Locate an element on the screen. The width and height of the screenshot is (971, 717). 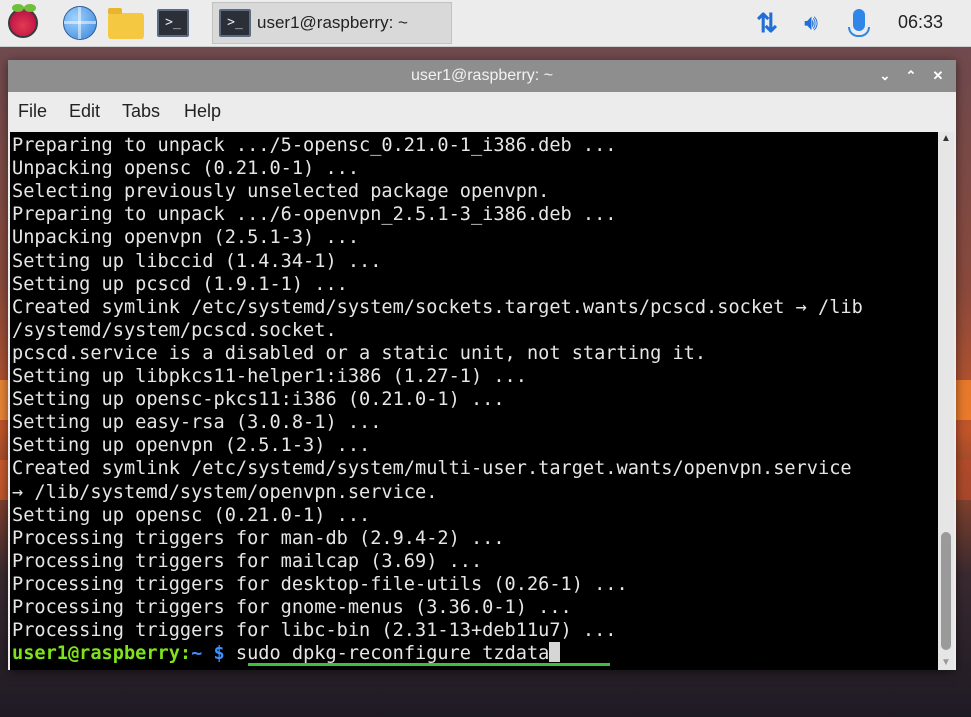
menu-help: Help is located at coordinates (202, 111).